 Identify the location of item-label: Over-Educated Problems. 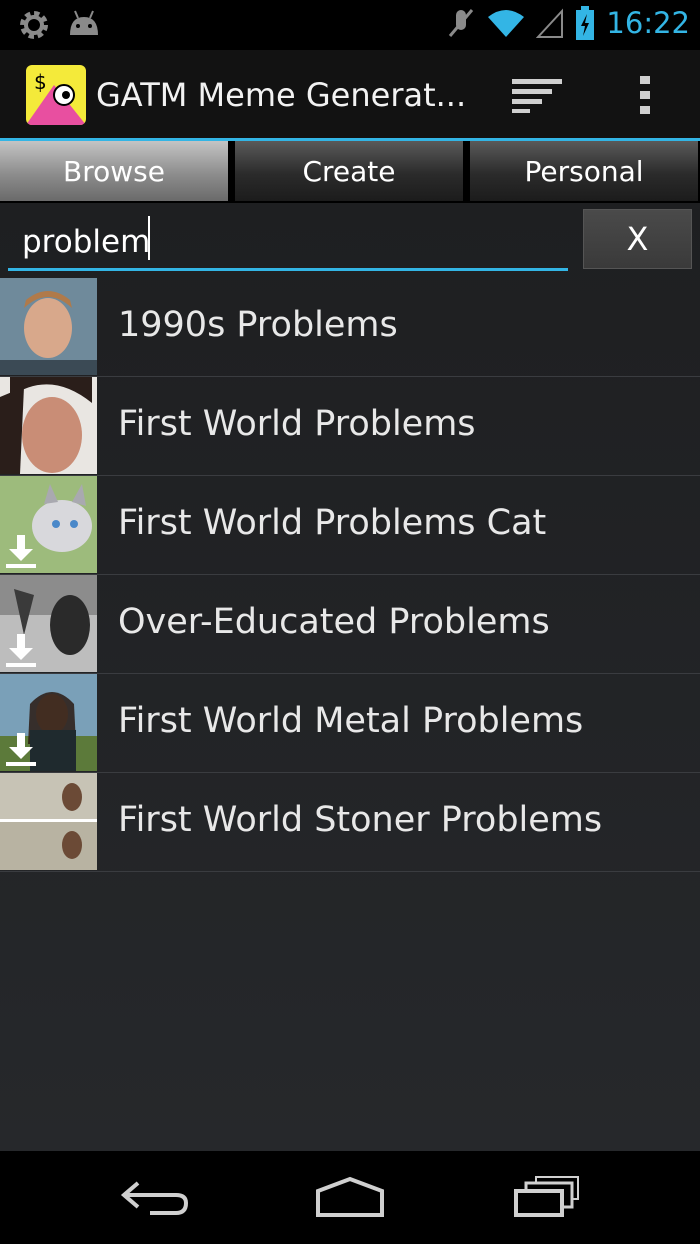
(334, 622).